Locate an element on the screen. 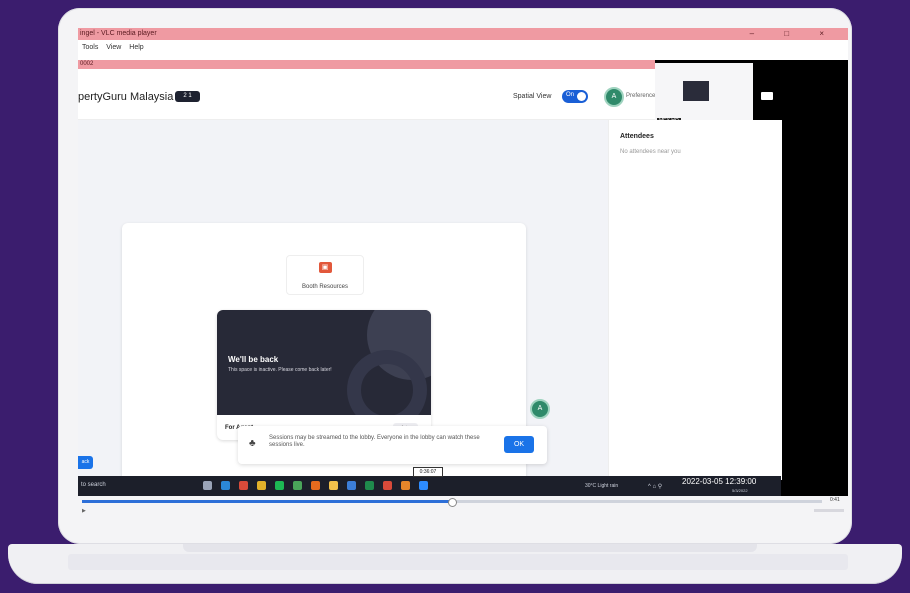 Image resolution: width=910 pixels, height=593 pixels. end-time: 0:41 is located at coordinates (835, 500).